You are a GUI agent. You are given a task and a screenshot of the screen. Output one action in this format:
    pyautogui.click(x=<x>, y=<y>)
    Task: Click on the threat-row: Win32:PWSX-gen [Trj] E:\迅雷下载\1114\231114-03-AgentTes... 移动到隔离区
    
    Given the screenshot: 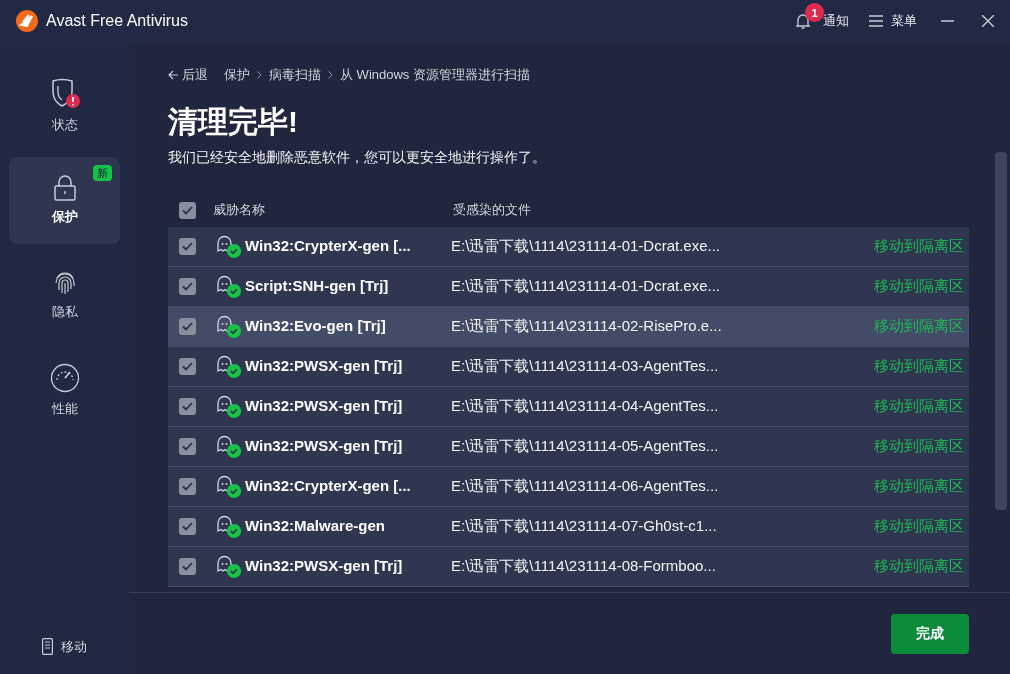 What is the action you would take?
    pyautogui.click(x=568, y=367)
    